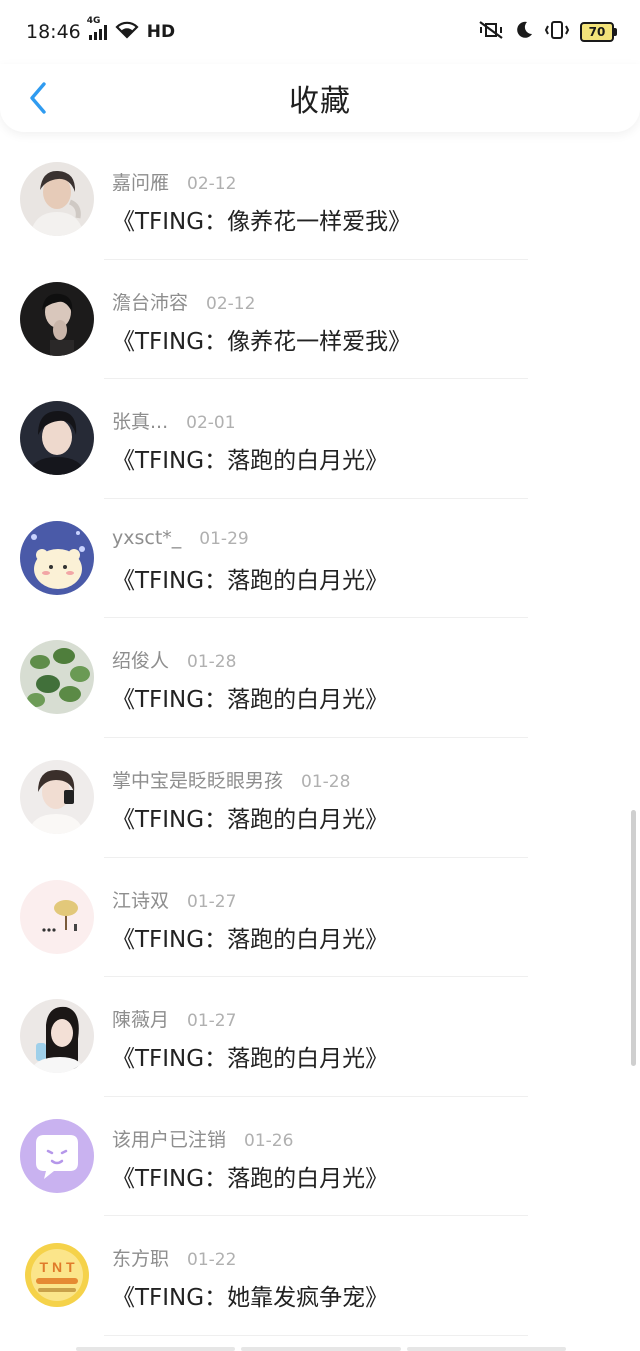 The height and width of the screenshot is (1351, 640). What do you see at coordinates (250, 1295) in the screenshot?
I see `work-title: 《TFING：她靠发疯争宠》` at bounding box center [250, 1295].